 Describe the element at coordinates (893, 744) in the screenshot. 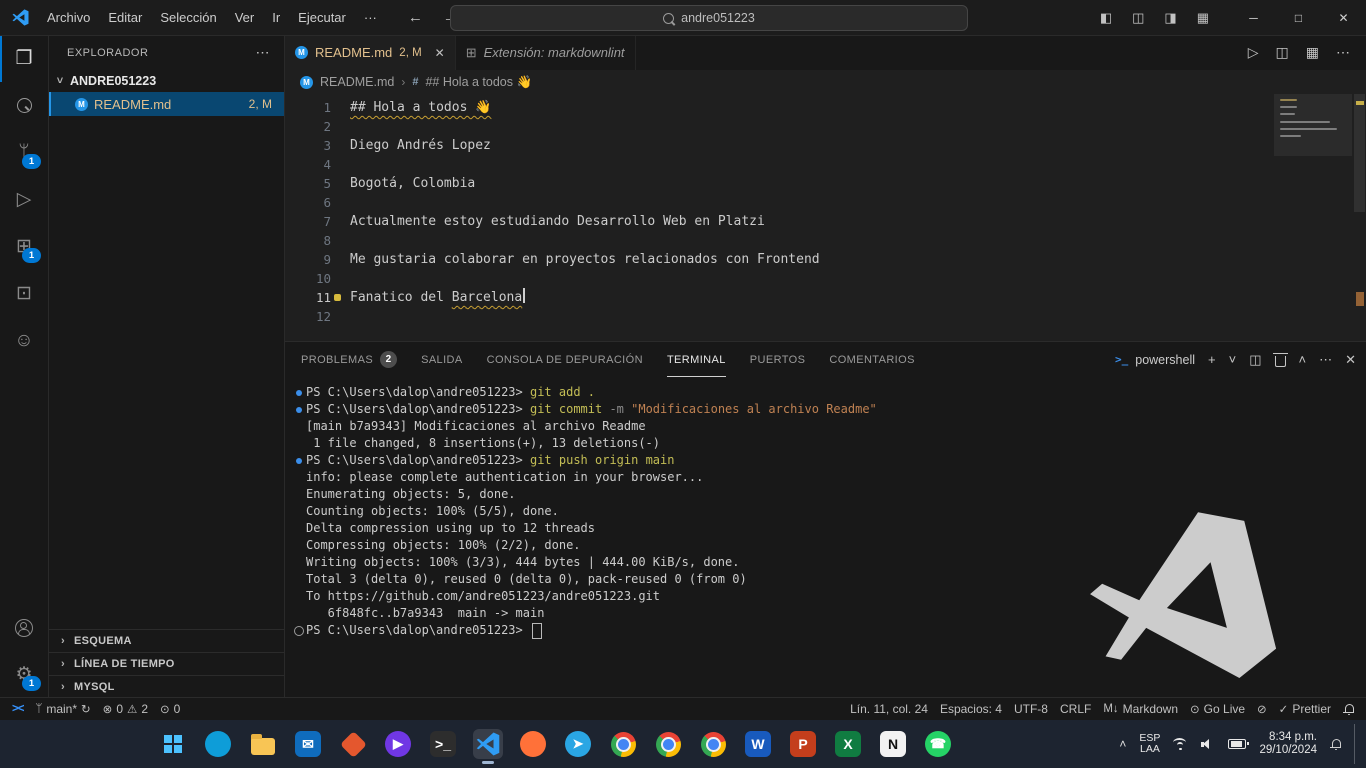

I see `notion-icon: N` at that location.